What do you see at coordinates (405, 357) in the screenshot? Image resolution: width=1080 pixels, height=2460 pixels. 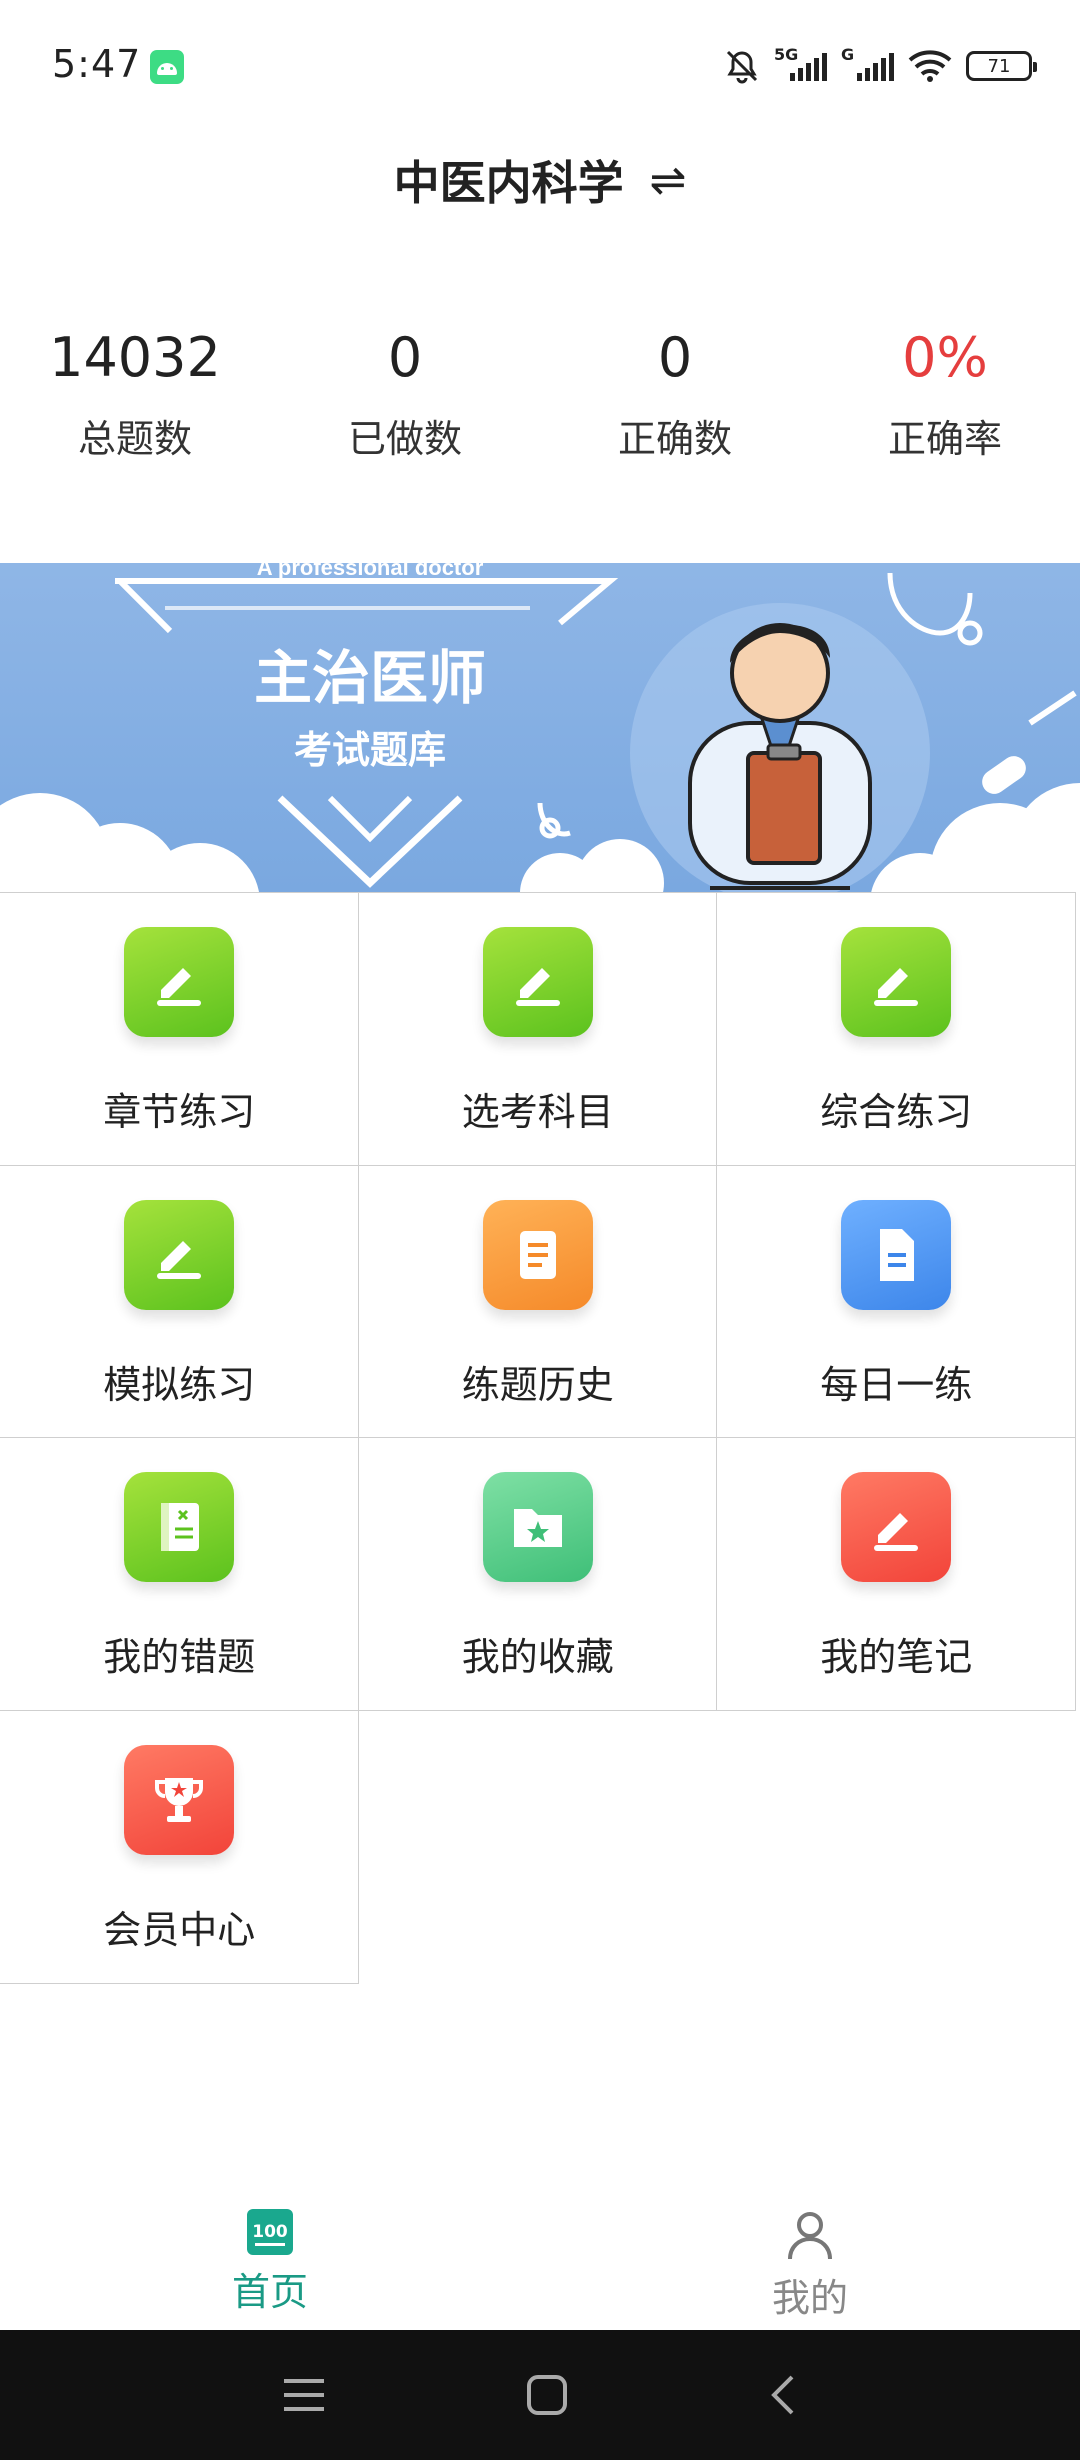 I see `stat-done-value: 0` at bounding box center [405, 357].